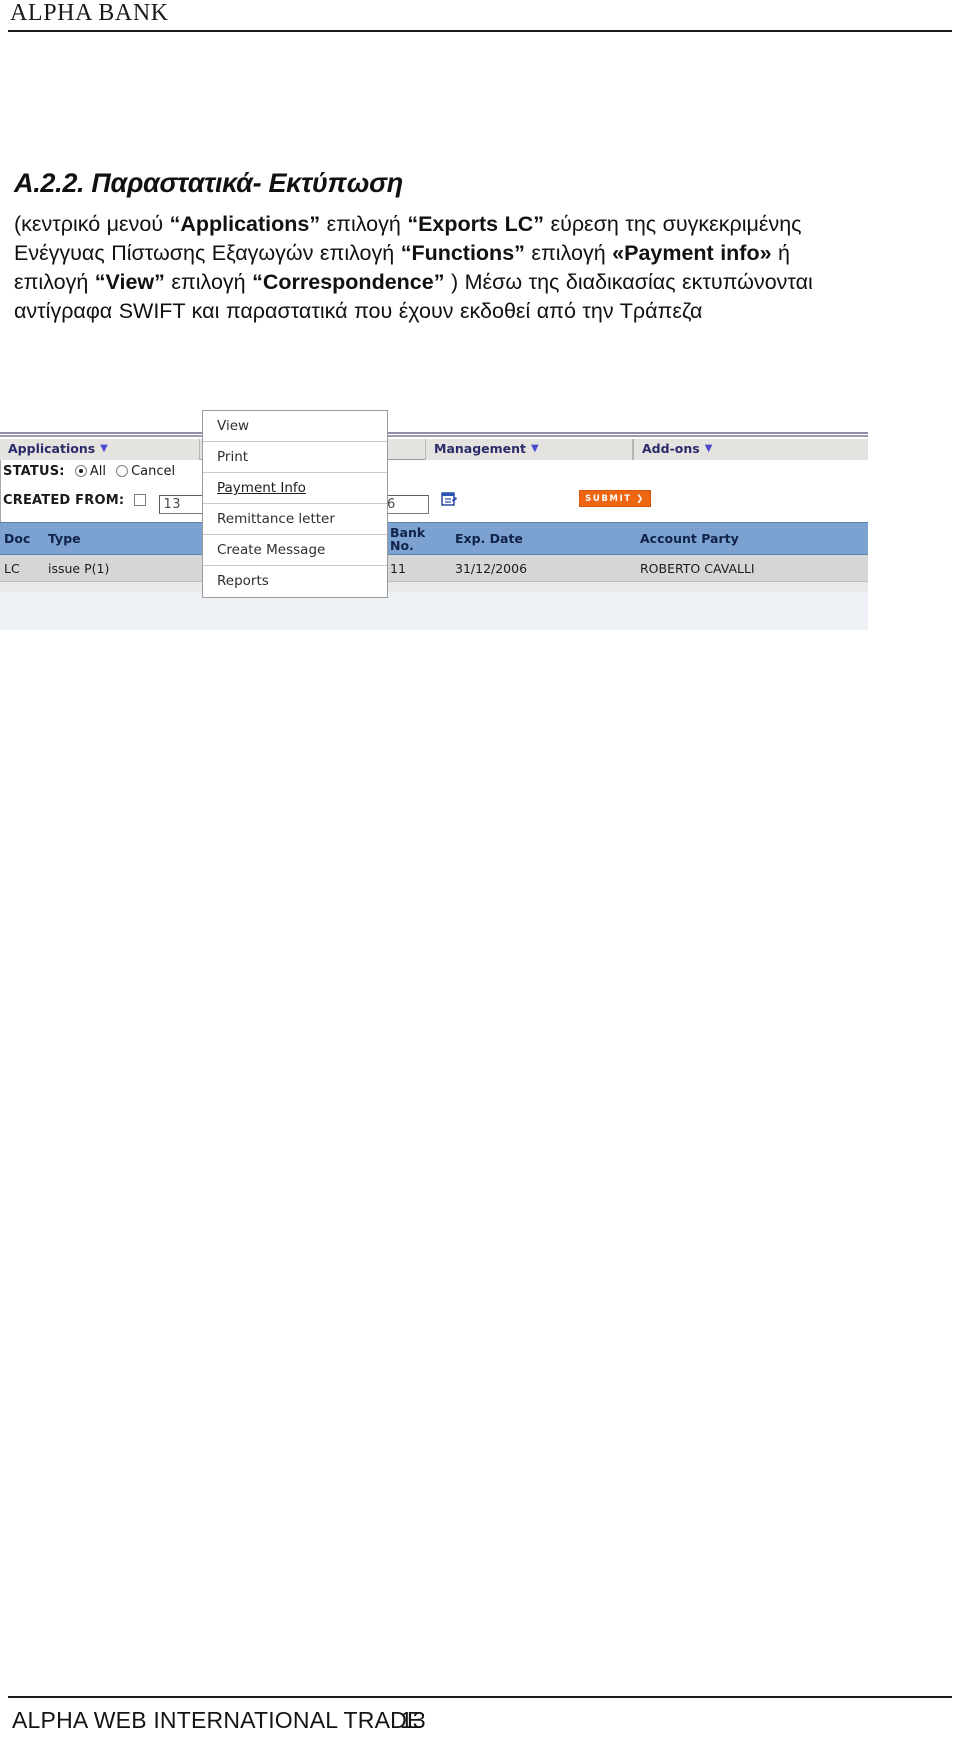 This screenshot has width=960, height=1759. I want to click on cell-exp-date: 31/12/2006, so click(491, 568).